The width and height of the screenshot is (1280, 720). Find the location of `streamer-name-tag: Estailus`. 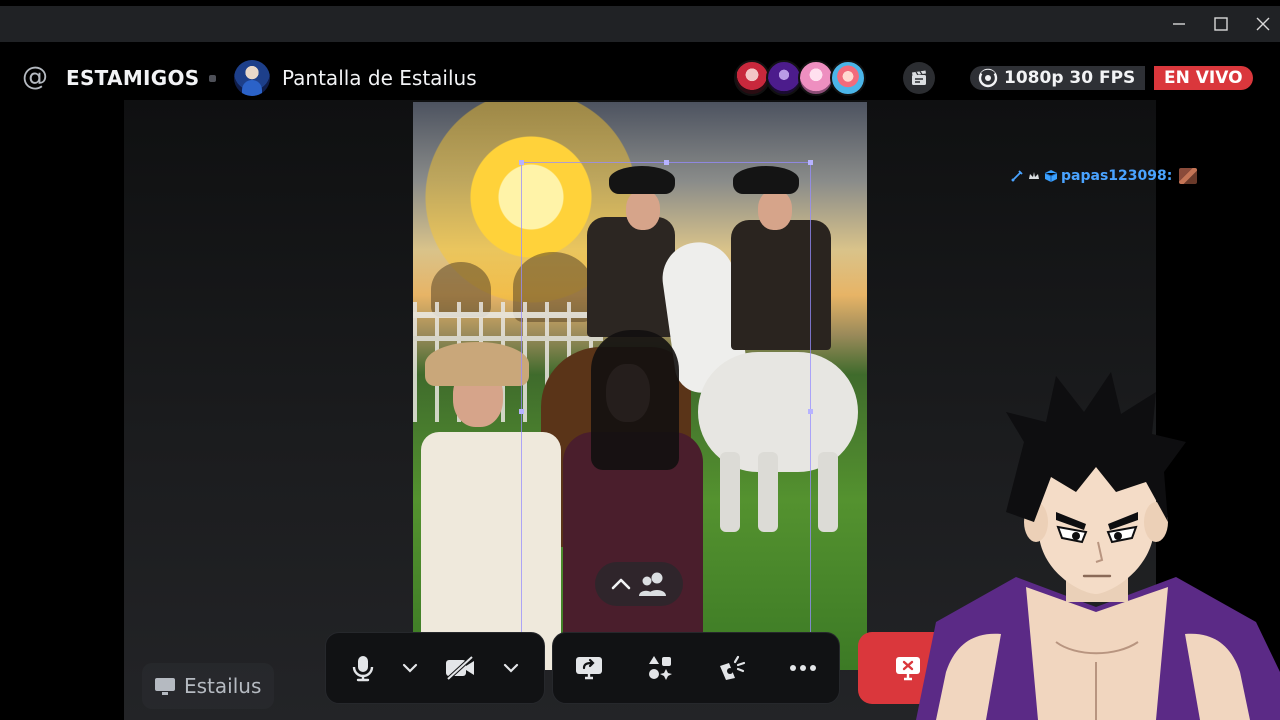

streamer-name-tag: Estailus is located at coordinates (208, 686).